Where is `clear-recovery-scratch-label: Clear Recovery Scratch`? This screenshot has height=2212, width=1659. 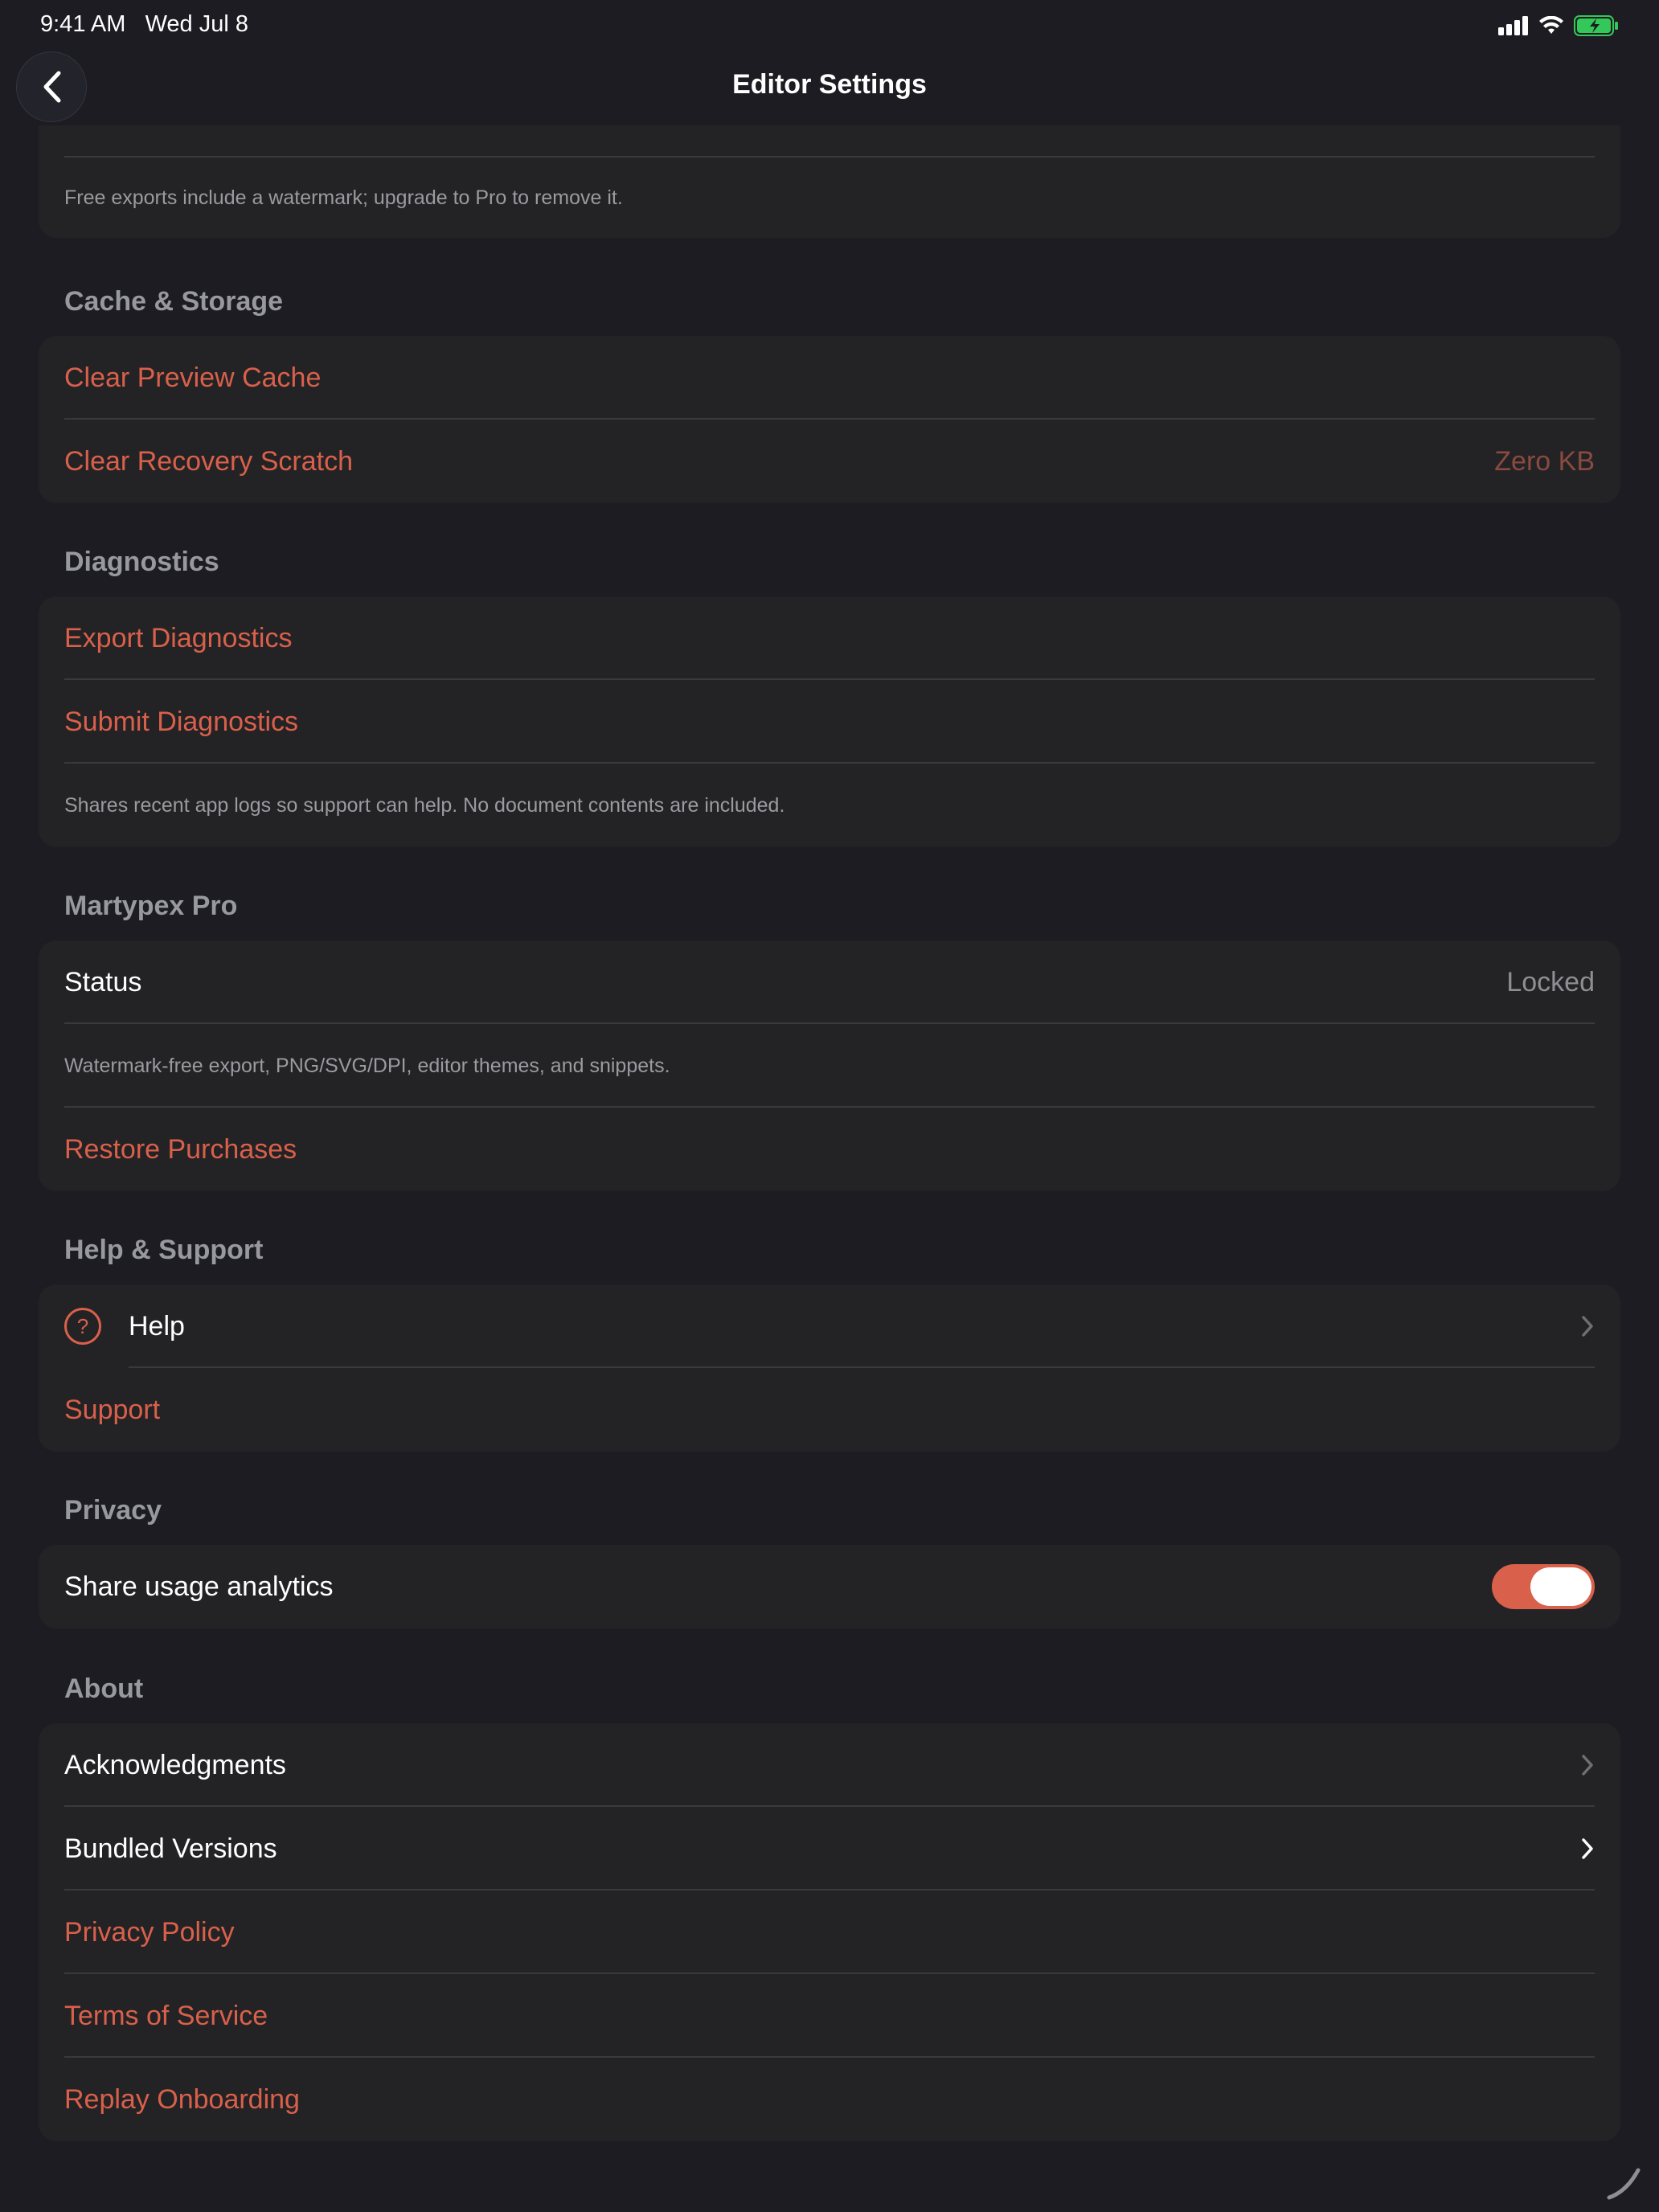 clear-recovery-scratch-label: Clear Recovery Scratch is located at coordinates (209, 461).